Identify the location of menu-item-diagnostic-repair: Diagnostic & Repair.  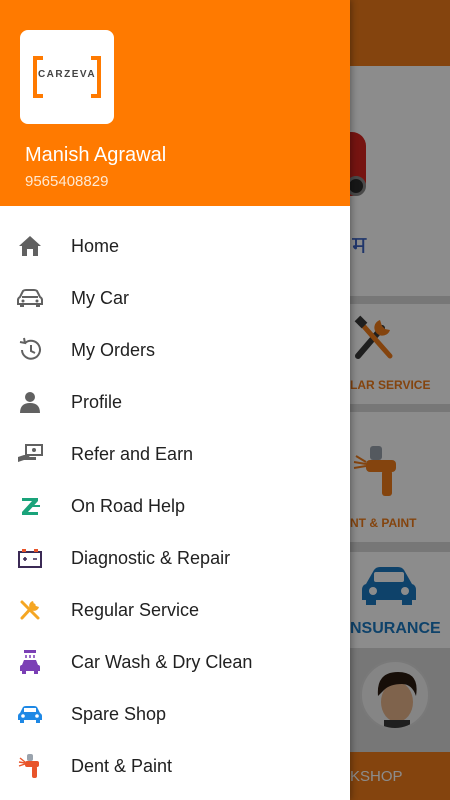
(175, 558).